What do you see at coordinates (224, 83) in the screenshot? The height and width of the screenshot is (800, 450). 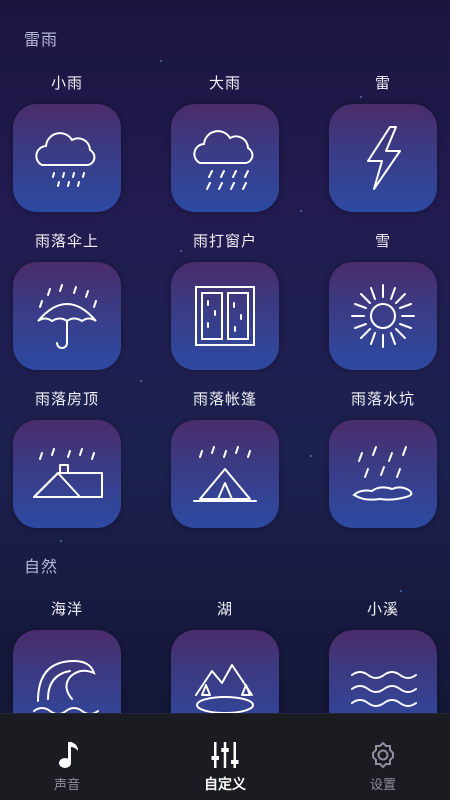 I see `tile-label: 大雨` at bounding box center [224, 83].